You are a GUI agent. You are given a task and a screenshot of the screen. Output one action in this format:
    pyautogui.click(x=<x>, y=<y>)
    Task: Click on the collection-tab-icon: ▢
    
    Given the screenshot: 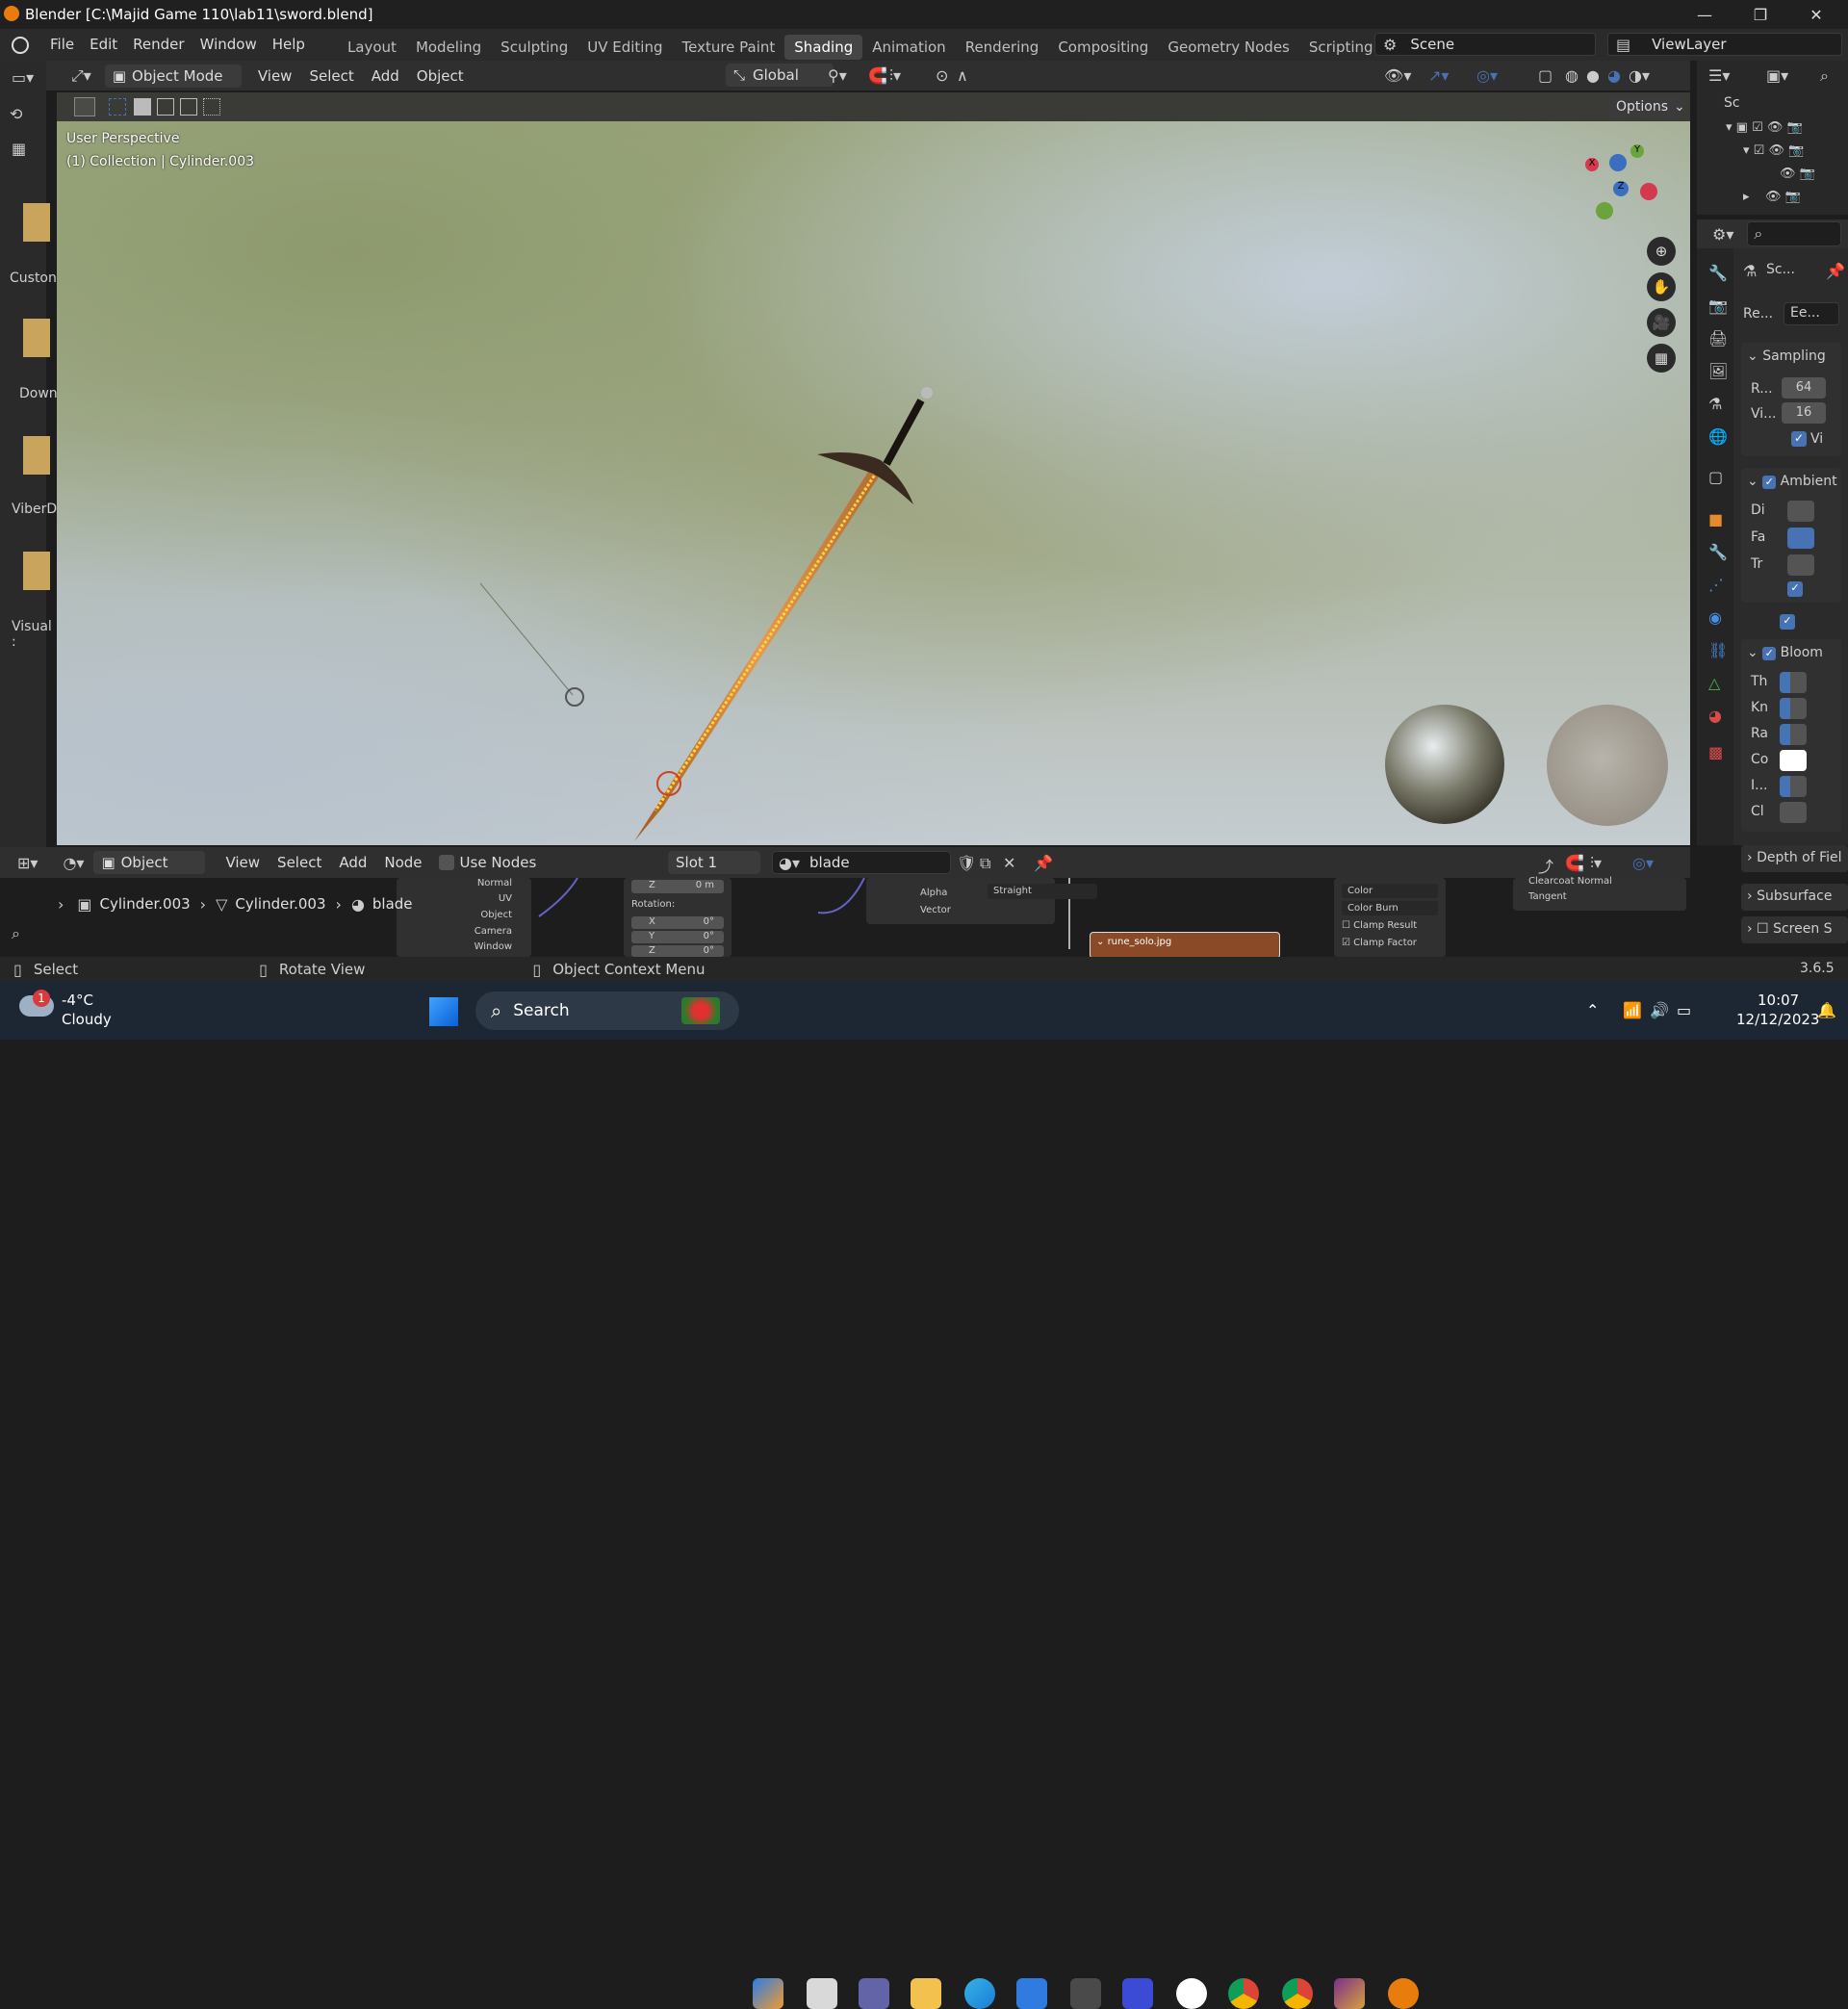 What is the action you would take?
    pyautogui.click(x=1715, y=477)
    